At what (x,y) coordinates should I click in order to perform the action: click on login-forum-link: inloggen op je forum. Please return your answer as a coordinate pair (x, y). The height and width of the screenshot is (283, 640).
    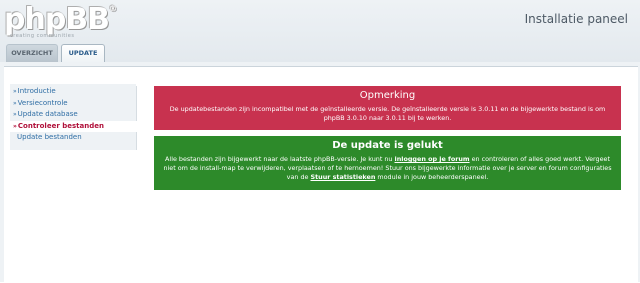
    Looking at the image, I should click on (432, 159).